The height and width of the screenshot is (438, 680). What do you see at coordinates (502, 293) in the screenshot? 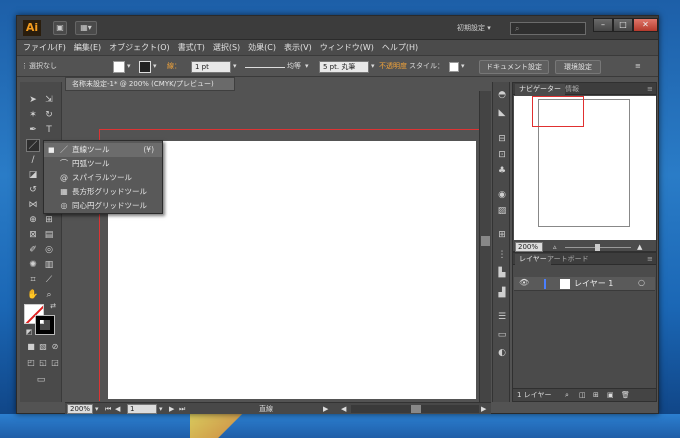
I see `artboards-icon: ▟` at bounding box center [502, 293].